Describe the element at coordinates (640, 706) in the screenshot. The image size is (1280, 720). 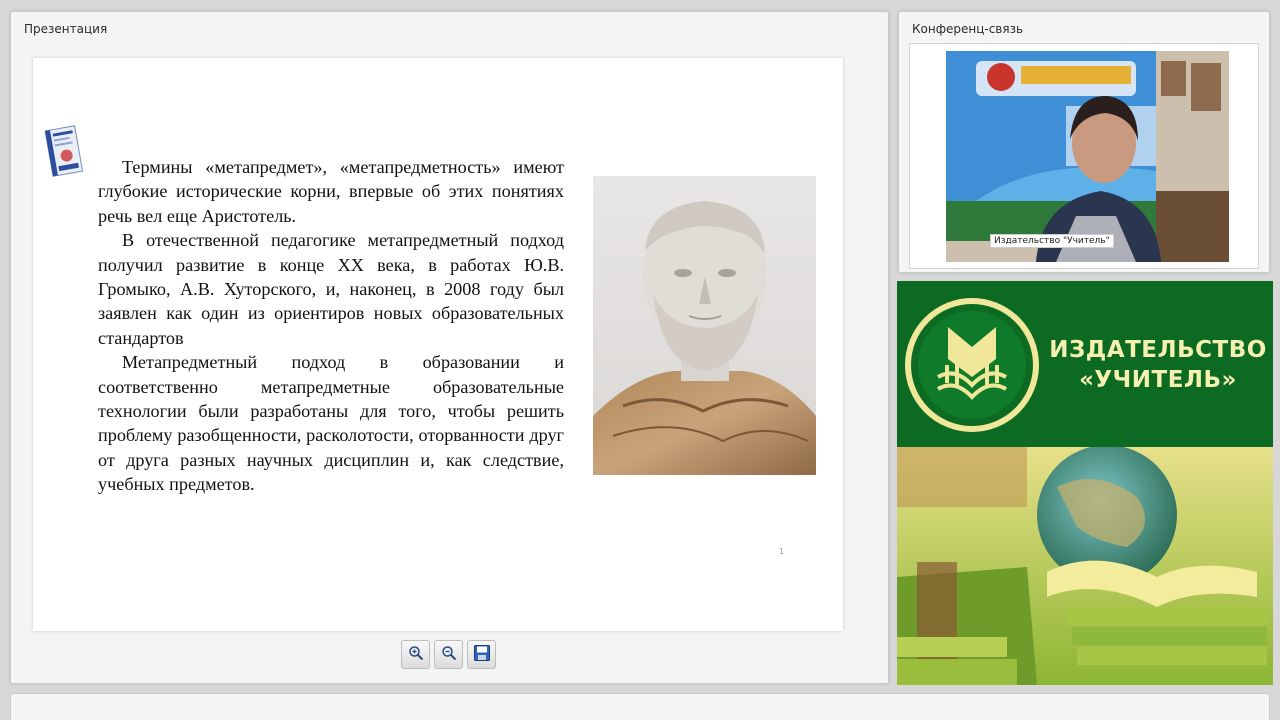
I see `bottom-panel` at that location.